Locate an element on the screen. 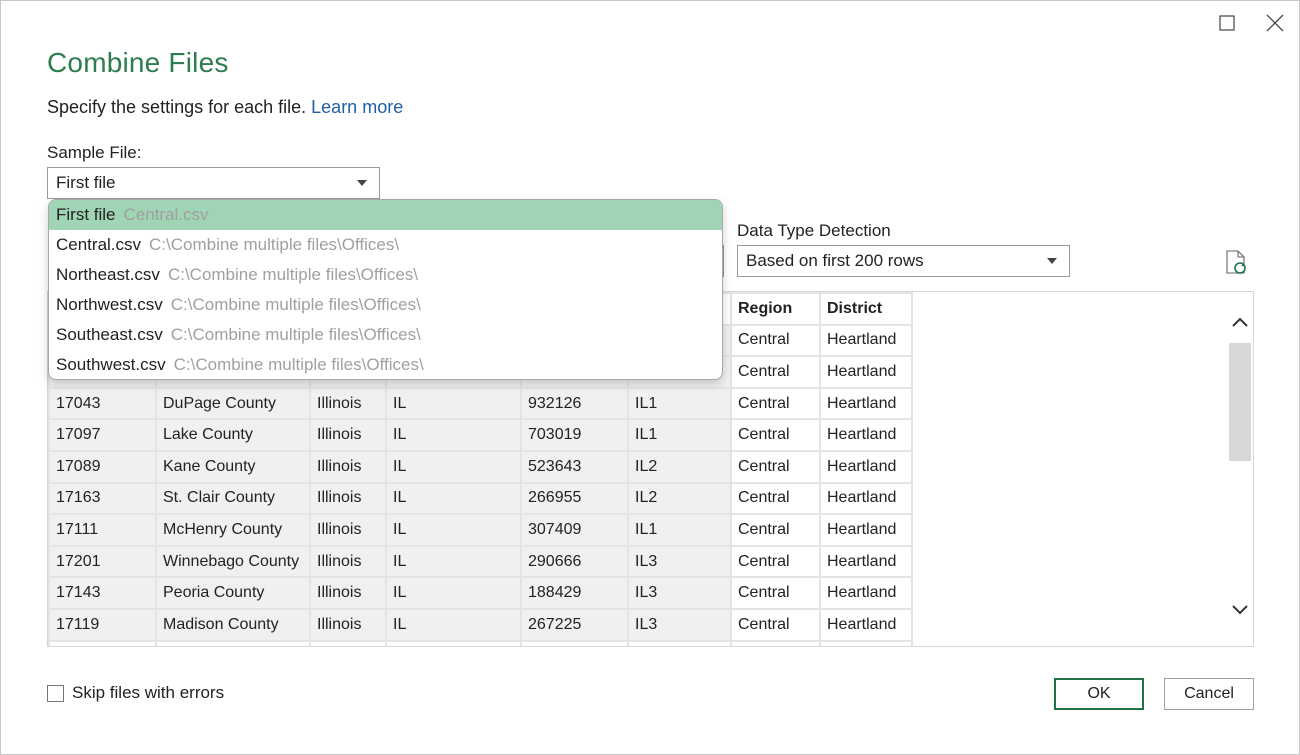  learn-more-link: Learn more is located at coordinates (357, 107).